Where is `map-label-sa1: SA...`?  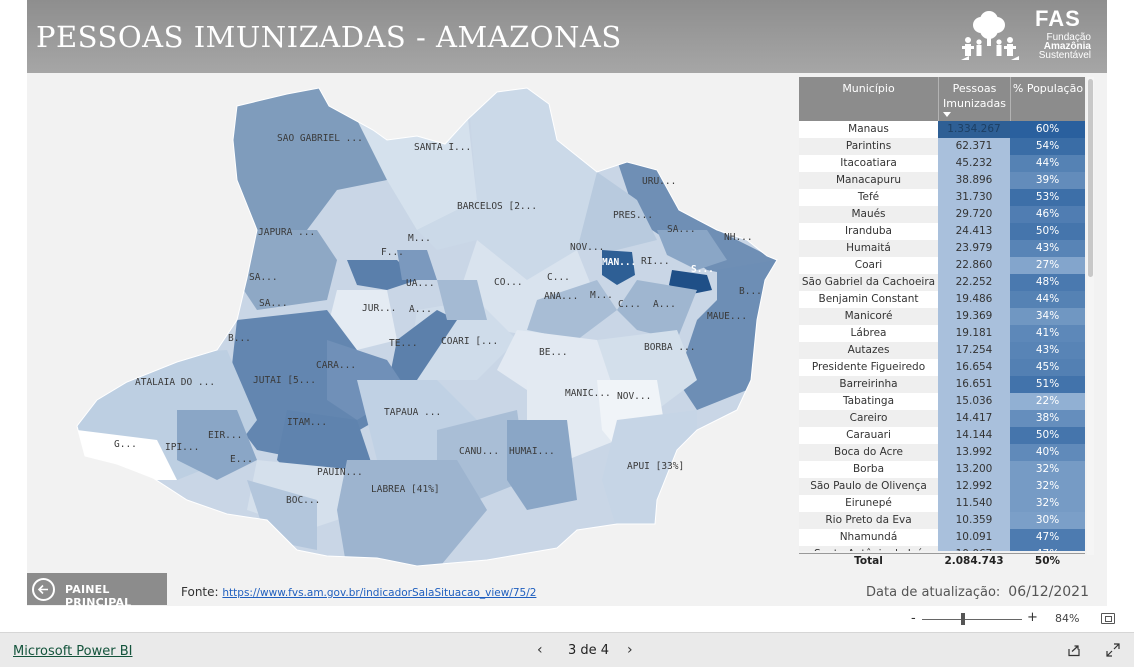 map-label-sa1: SA... is located at coordinates (681, 229).